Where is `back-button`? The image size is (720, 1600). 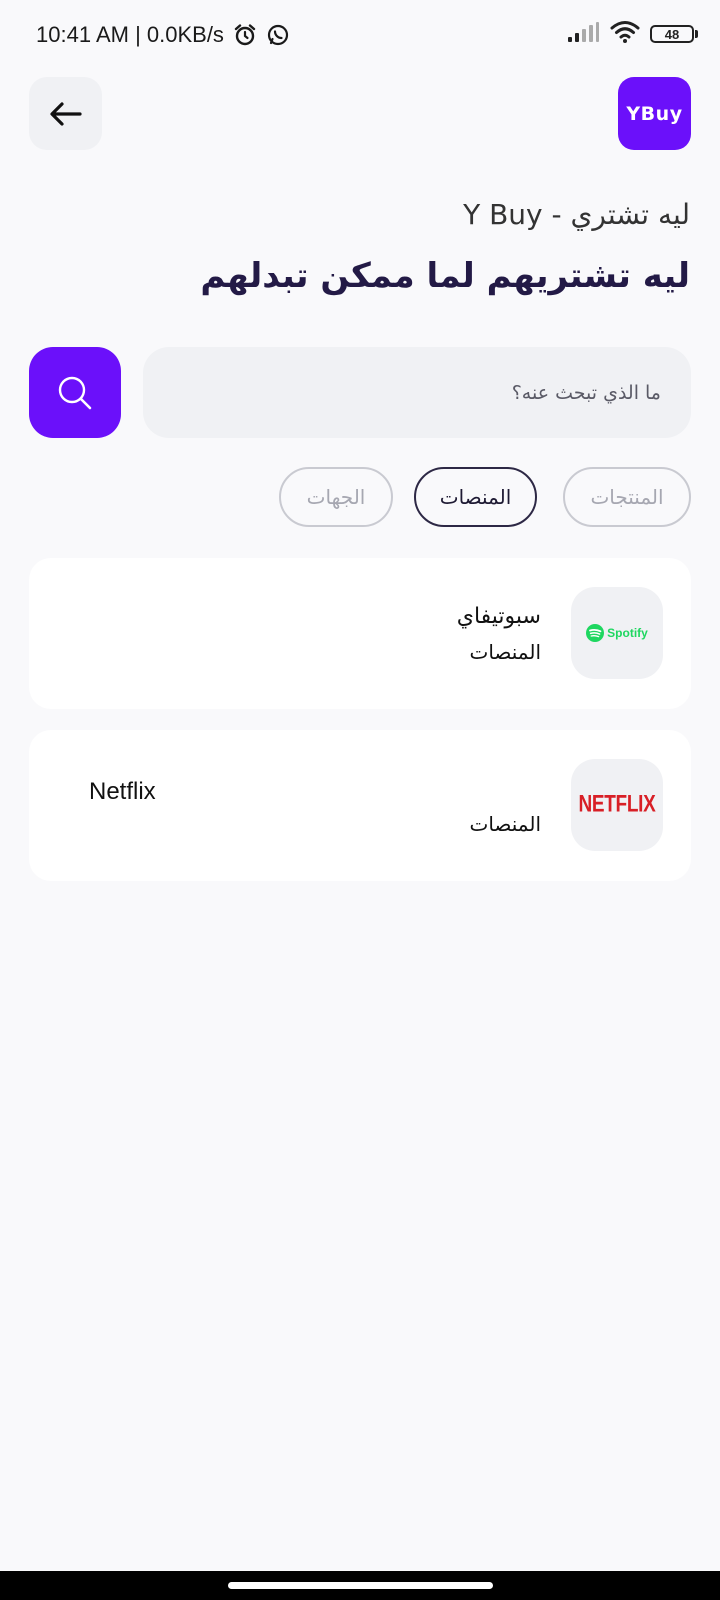 back-button is located at coordinates (65, 113).